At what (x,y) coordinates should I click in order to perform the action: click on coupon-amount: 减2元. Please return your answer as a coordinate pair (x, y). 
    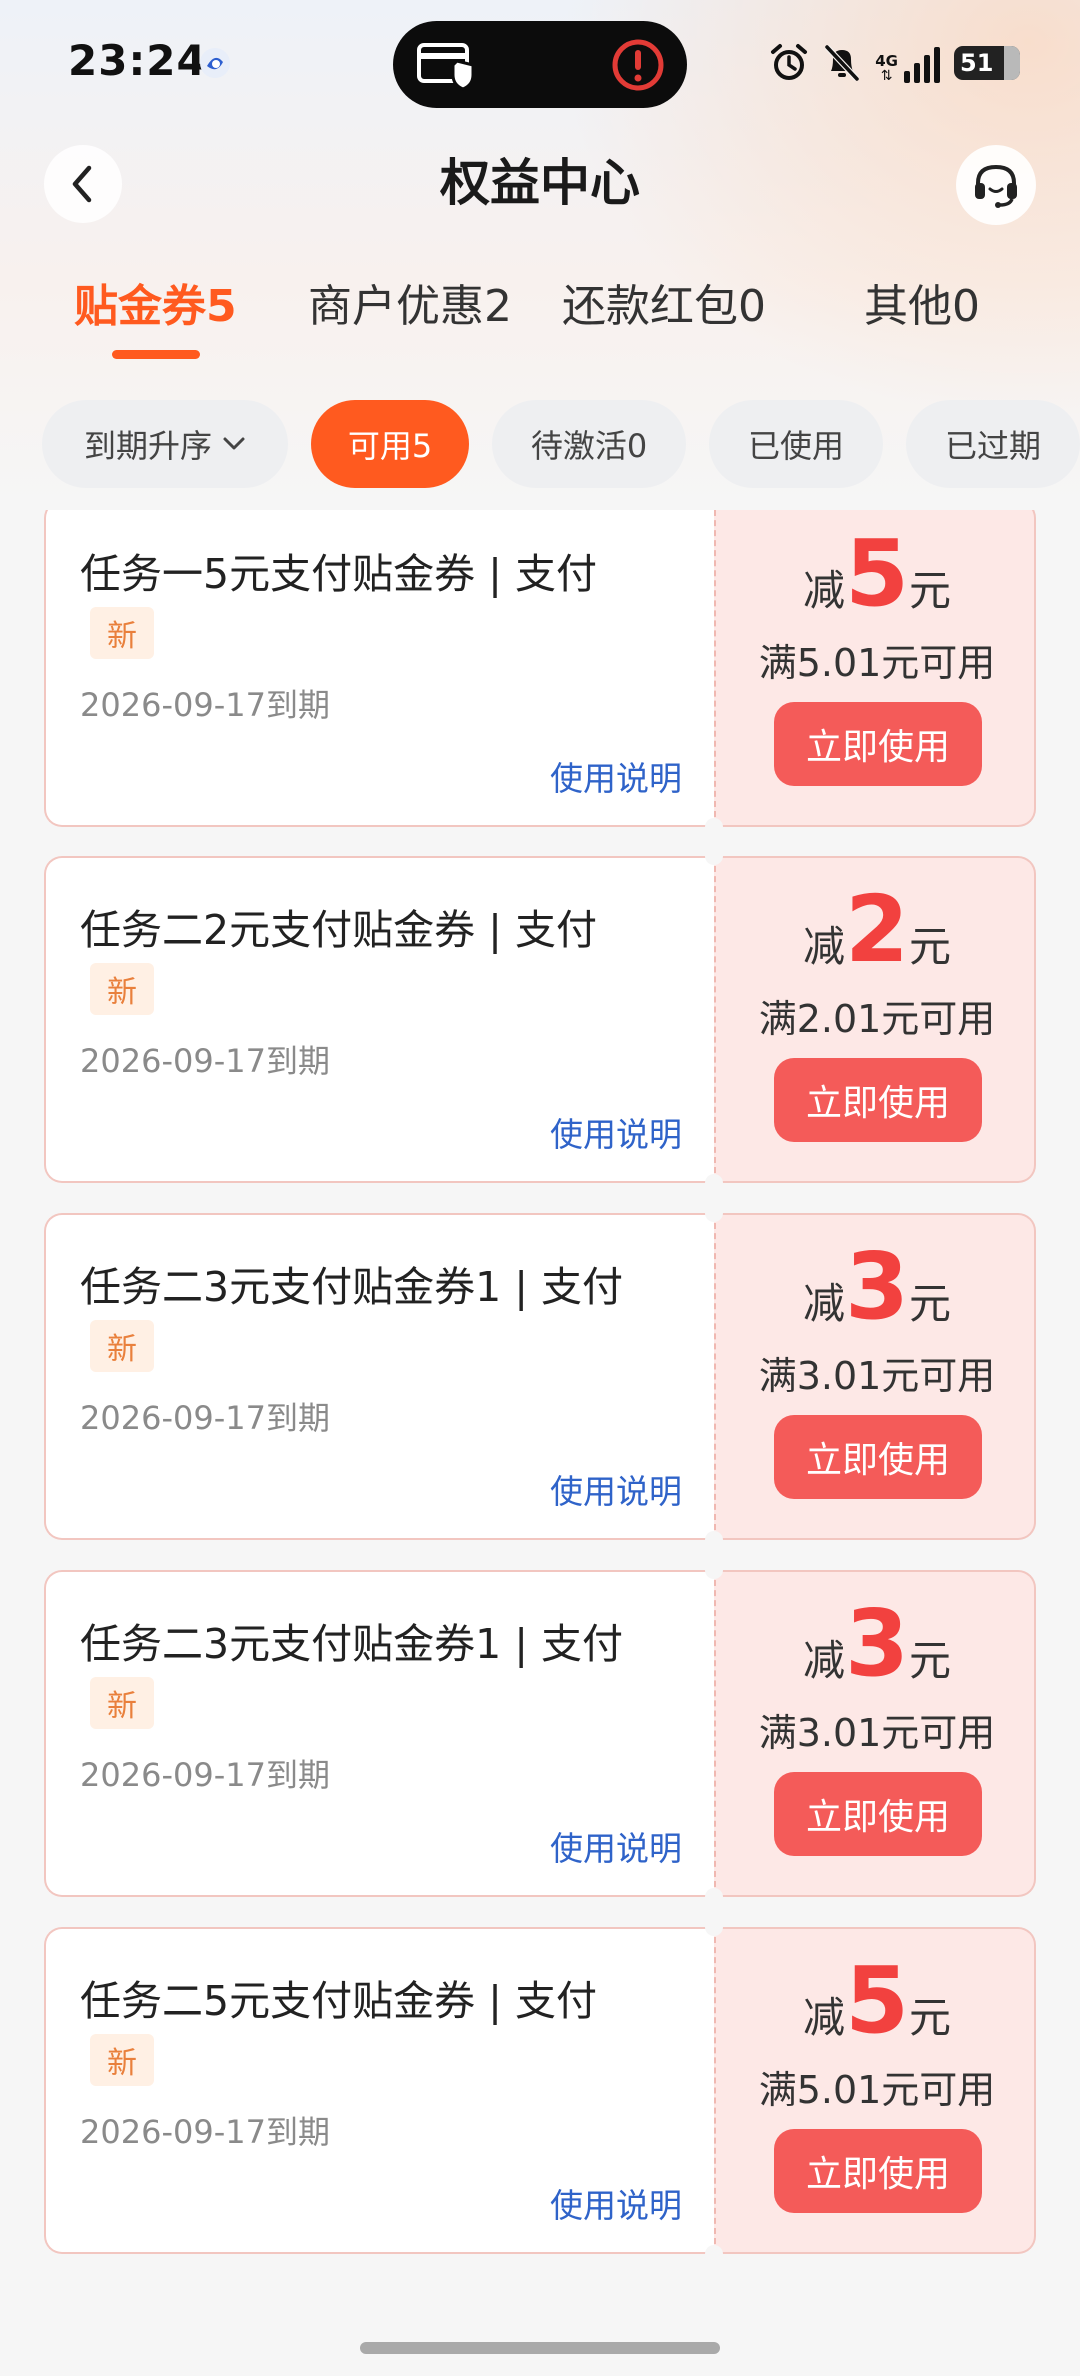
    Looking at the image, I should click on (877, 930).